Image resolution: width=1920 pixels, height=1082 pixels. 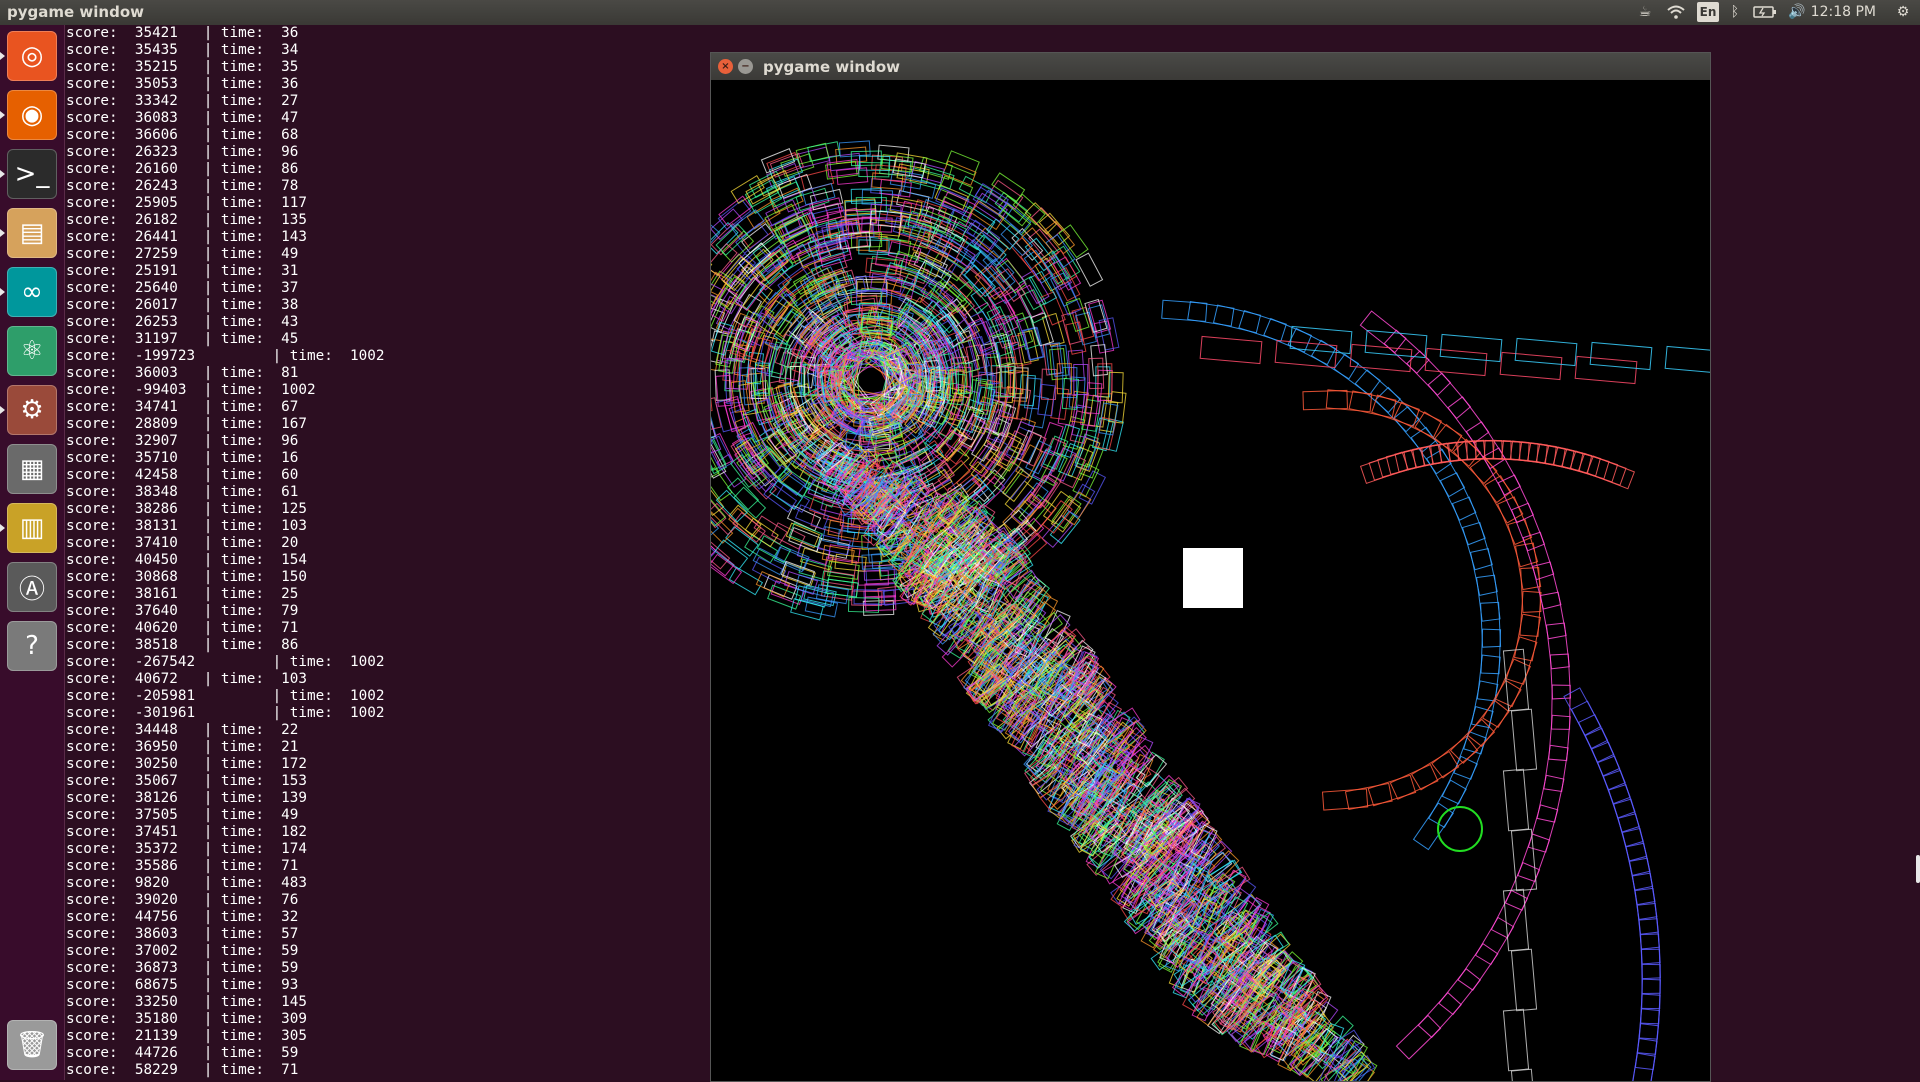 I want to click on terminal-line: score: 26323 | time: 96, so click(x=182, y=152).